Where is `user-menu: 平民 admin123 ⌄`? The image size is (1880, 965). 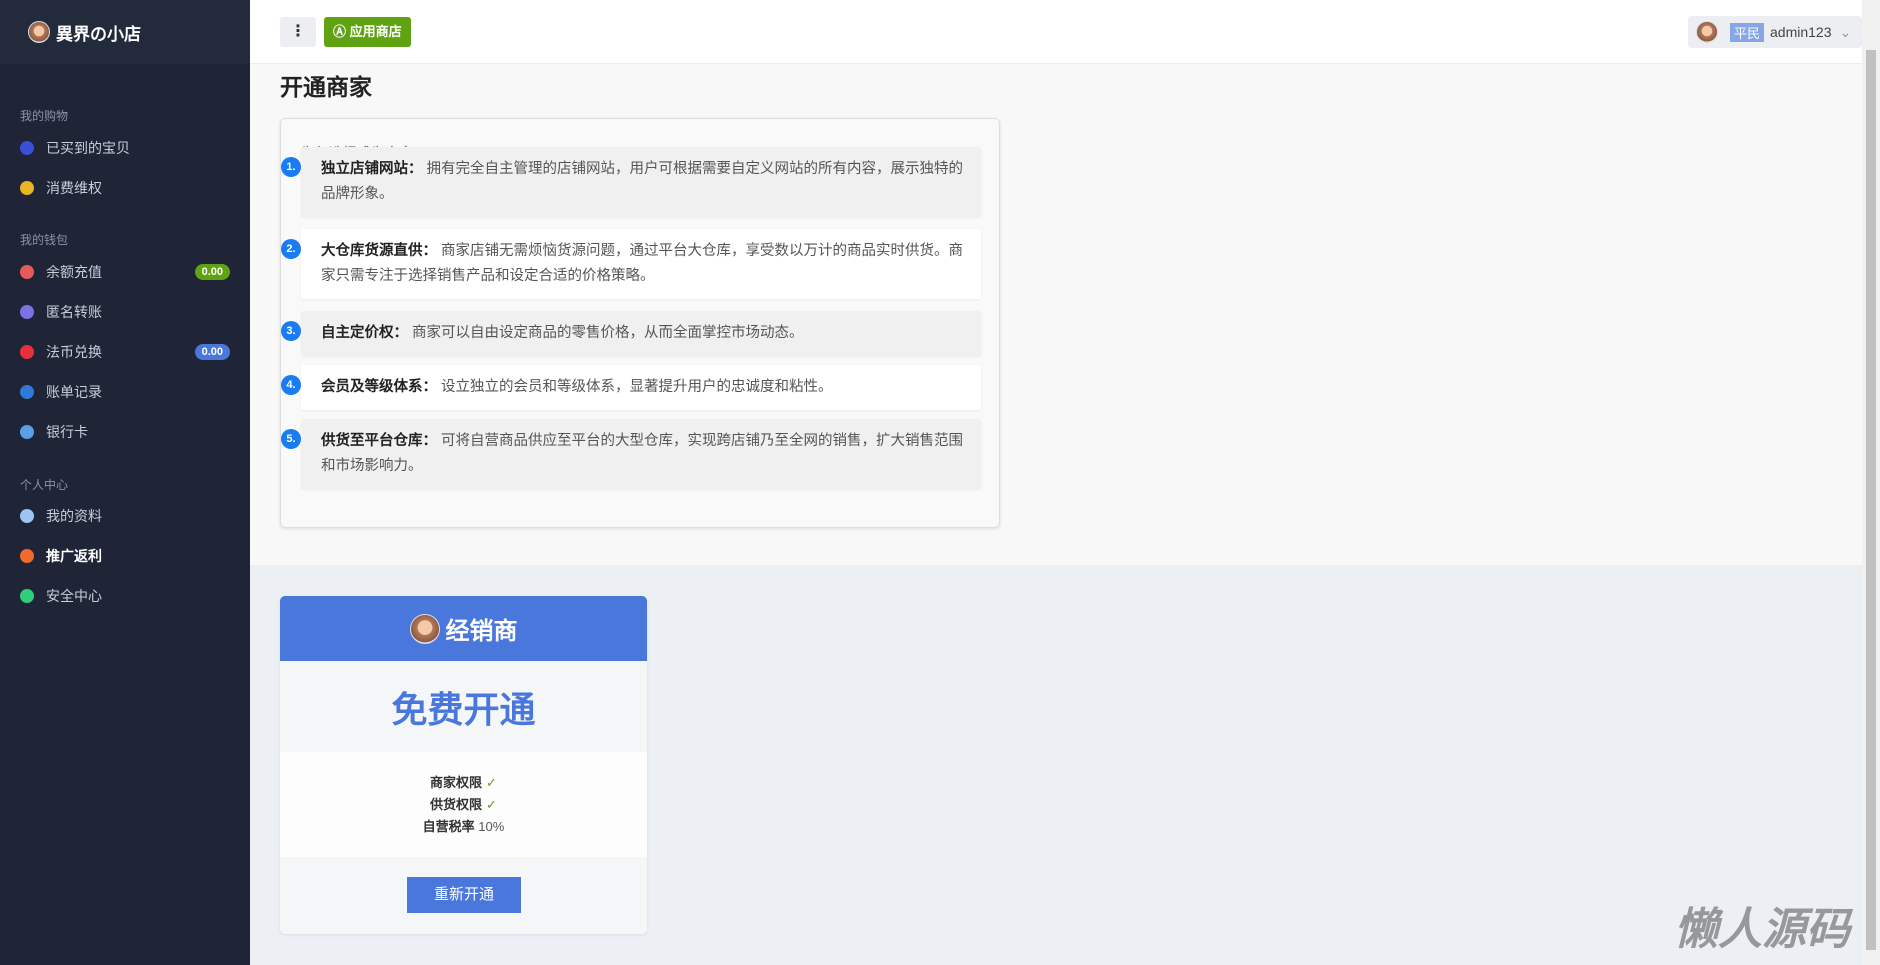 user-menu: 平民 admin123 ⌄ is located at coordinates (1775, 32).